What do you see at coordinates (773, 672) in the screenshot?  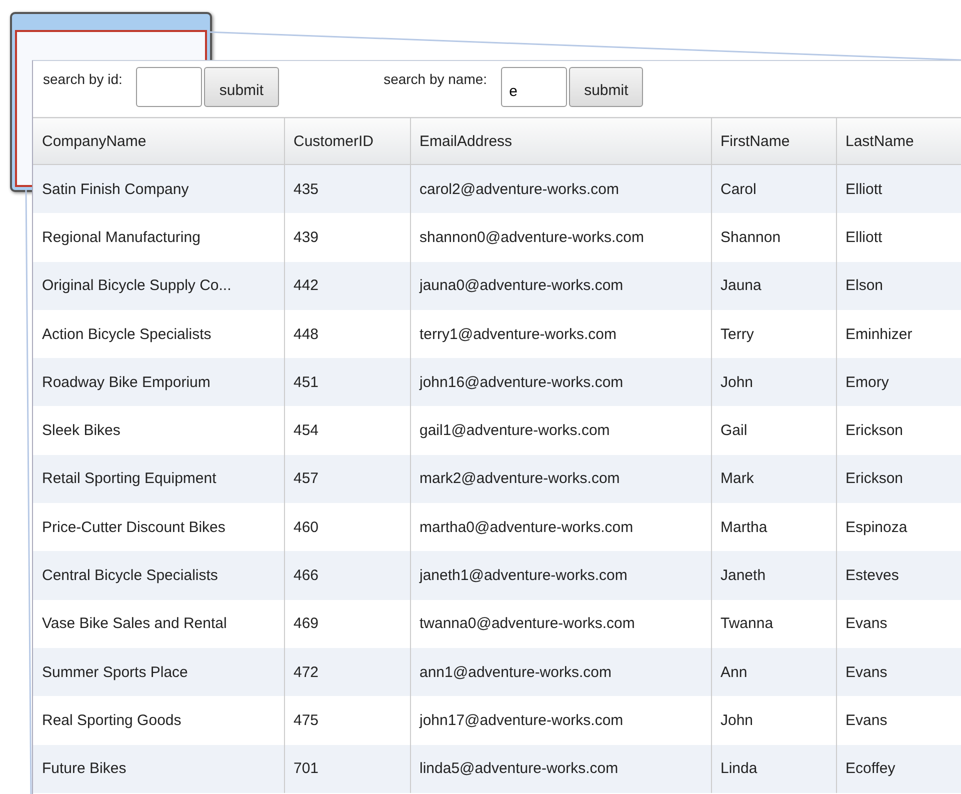 I see `table-cell: Ann` at bounding box center [773, 672].